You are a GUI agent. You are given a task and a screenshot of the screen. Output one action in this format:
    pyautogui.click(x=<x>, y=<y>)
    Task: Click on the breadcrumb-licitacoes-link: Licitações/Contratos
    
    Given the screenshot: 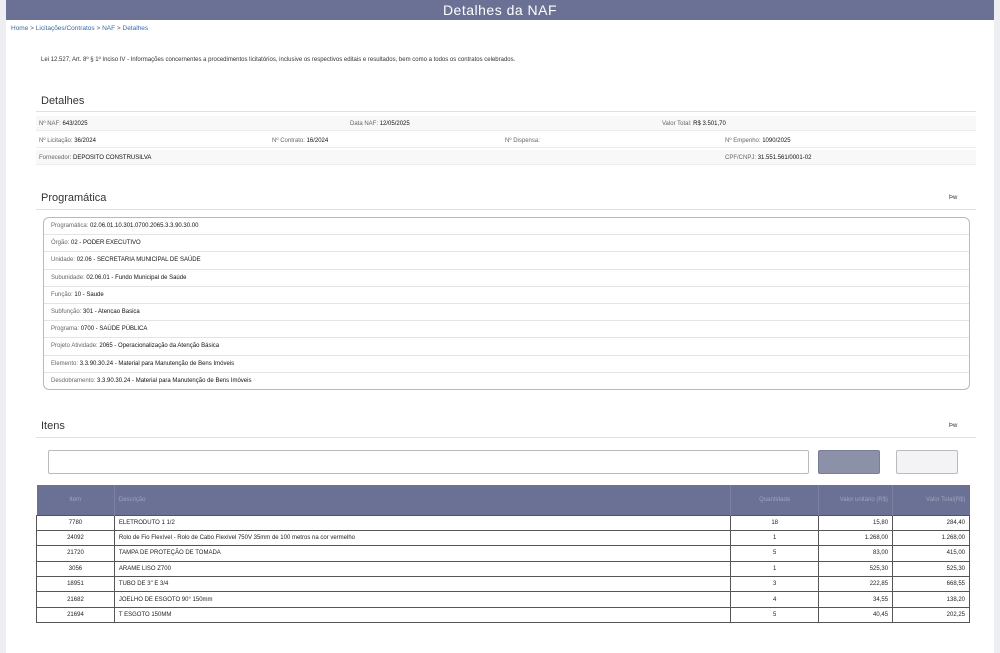 What is the action you would take?
    pyautogui.click(x=65, y=28)
    